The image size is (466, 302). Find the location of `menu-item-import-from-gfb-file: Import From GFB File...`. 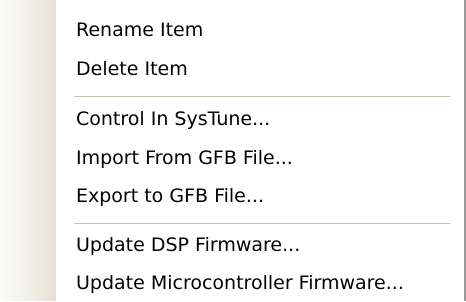

menu-item-import-from-gfb-file: Import From GFB File... is located at coordinates (259, 158).